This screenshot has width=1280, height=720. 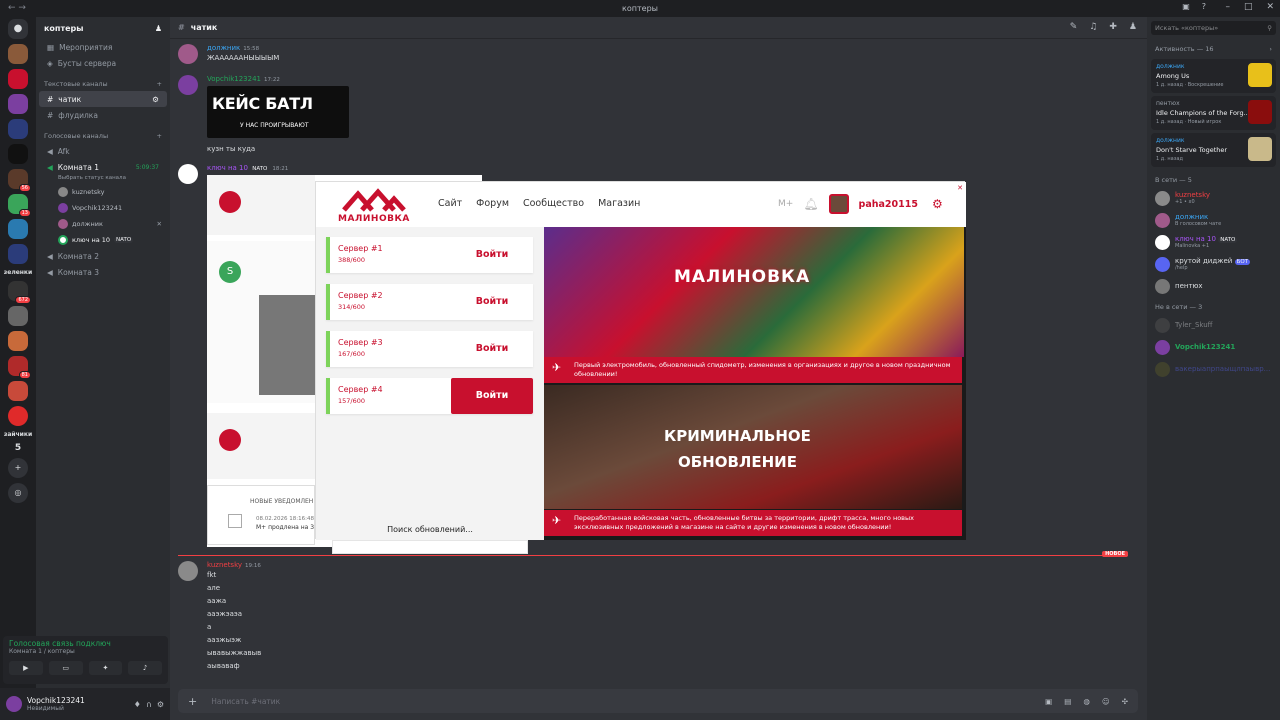 I want to click on server-card: Сервер #1 388/600 Войти, so click(x=429, y=255).